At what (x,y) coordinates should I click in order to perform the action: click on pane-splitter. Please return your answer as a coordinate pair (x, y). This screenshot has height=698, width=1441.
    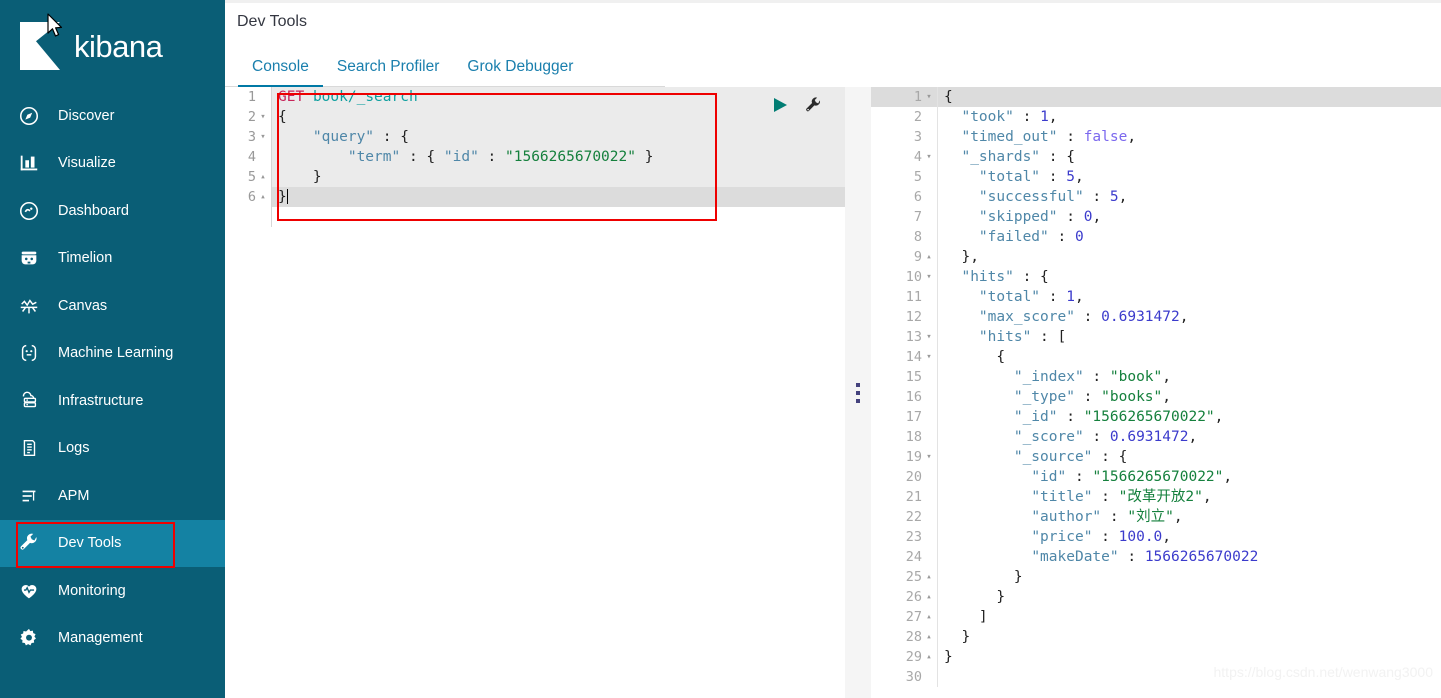
    Looking at the image, I should click on (858, 392).